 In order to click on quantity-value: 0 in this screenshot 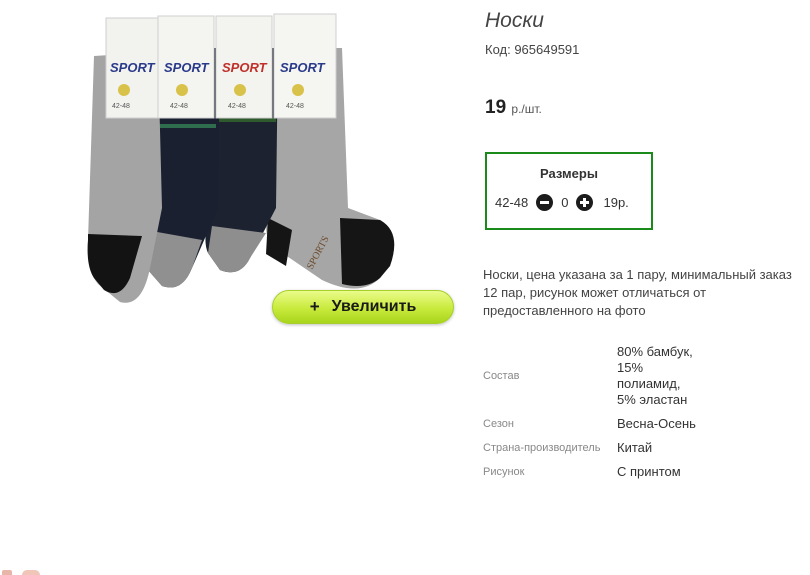, I will do `click(564, 202)`.